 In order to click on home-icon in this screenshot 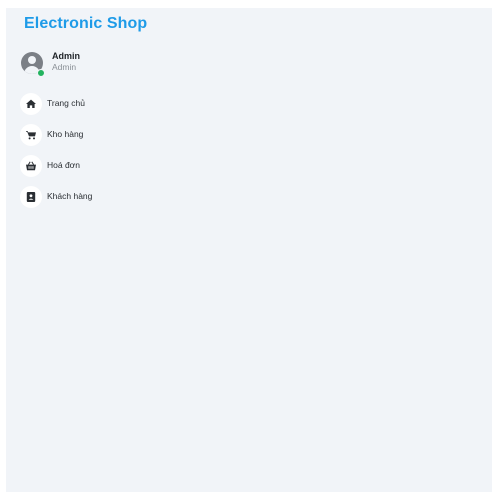, I will do `click(31, 104)`.